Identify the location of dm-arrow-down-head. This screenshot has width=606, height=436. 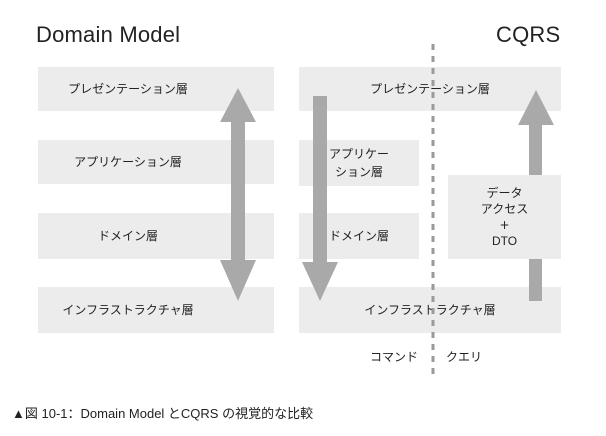
(238, 280).